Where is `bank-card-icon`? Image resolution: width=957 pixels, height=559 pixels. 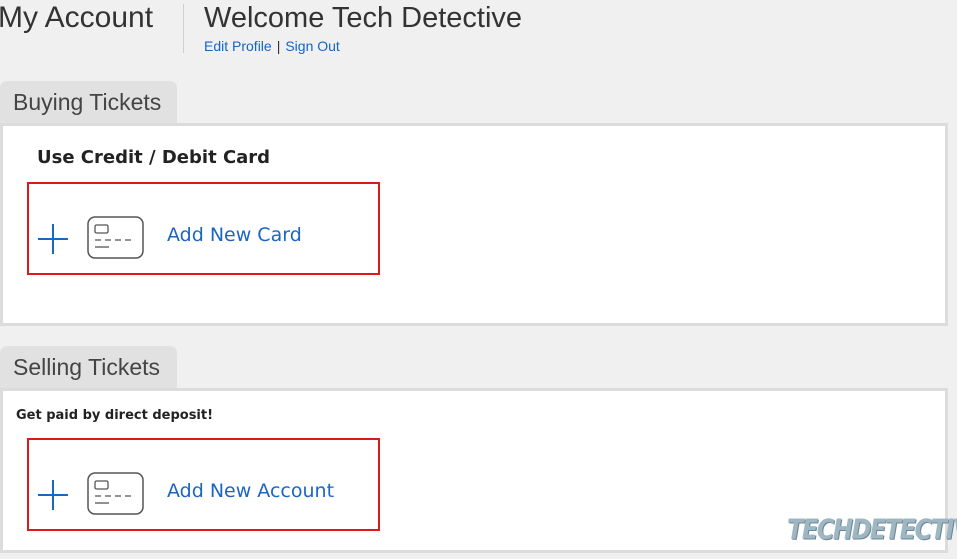 bank-card-icon is located at coordinates (115, 493).